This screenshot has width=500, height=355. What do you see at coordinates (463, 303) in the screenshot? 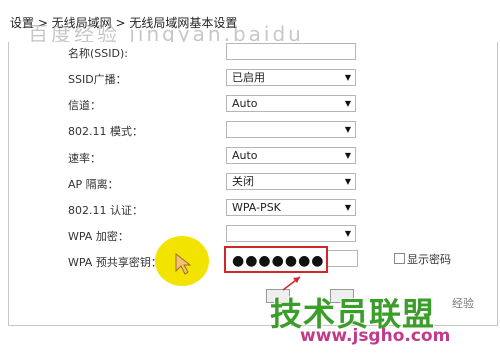
I see `watermark-suffix: 经验` at bounding box center [463, 303].